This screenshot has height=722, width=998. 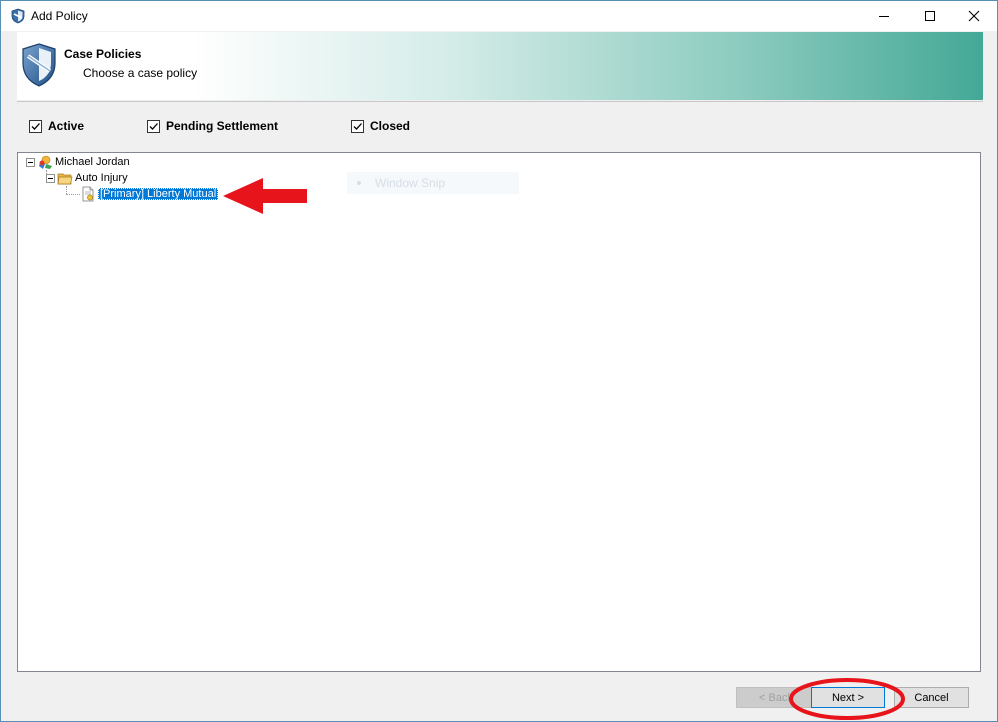 I want to click on tree-node-label: Auto Injury, so click(x=101, y=178).